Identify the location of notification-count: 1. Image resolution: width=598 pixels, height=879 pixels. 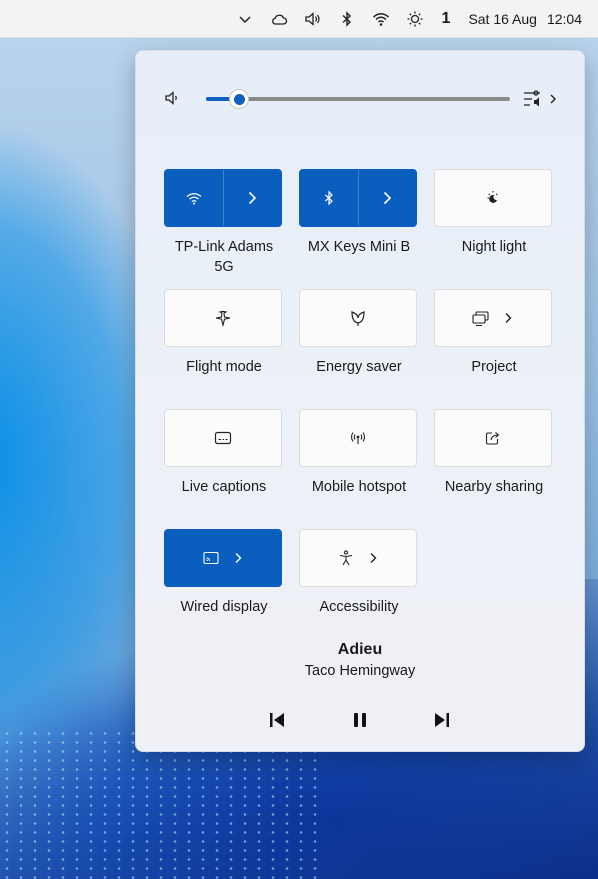
(446, 19).